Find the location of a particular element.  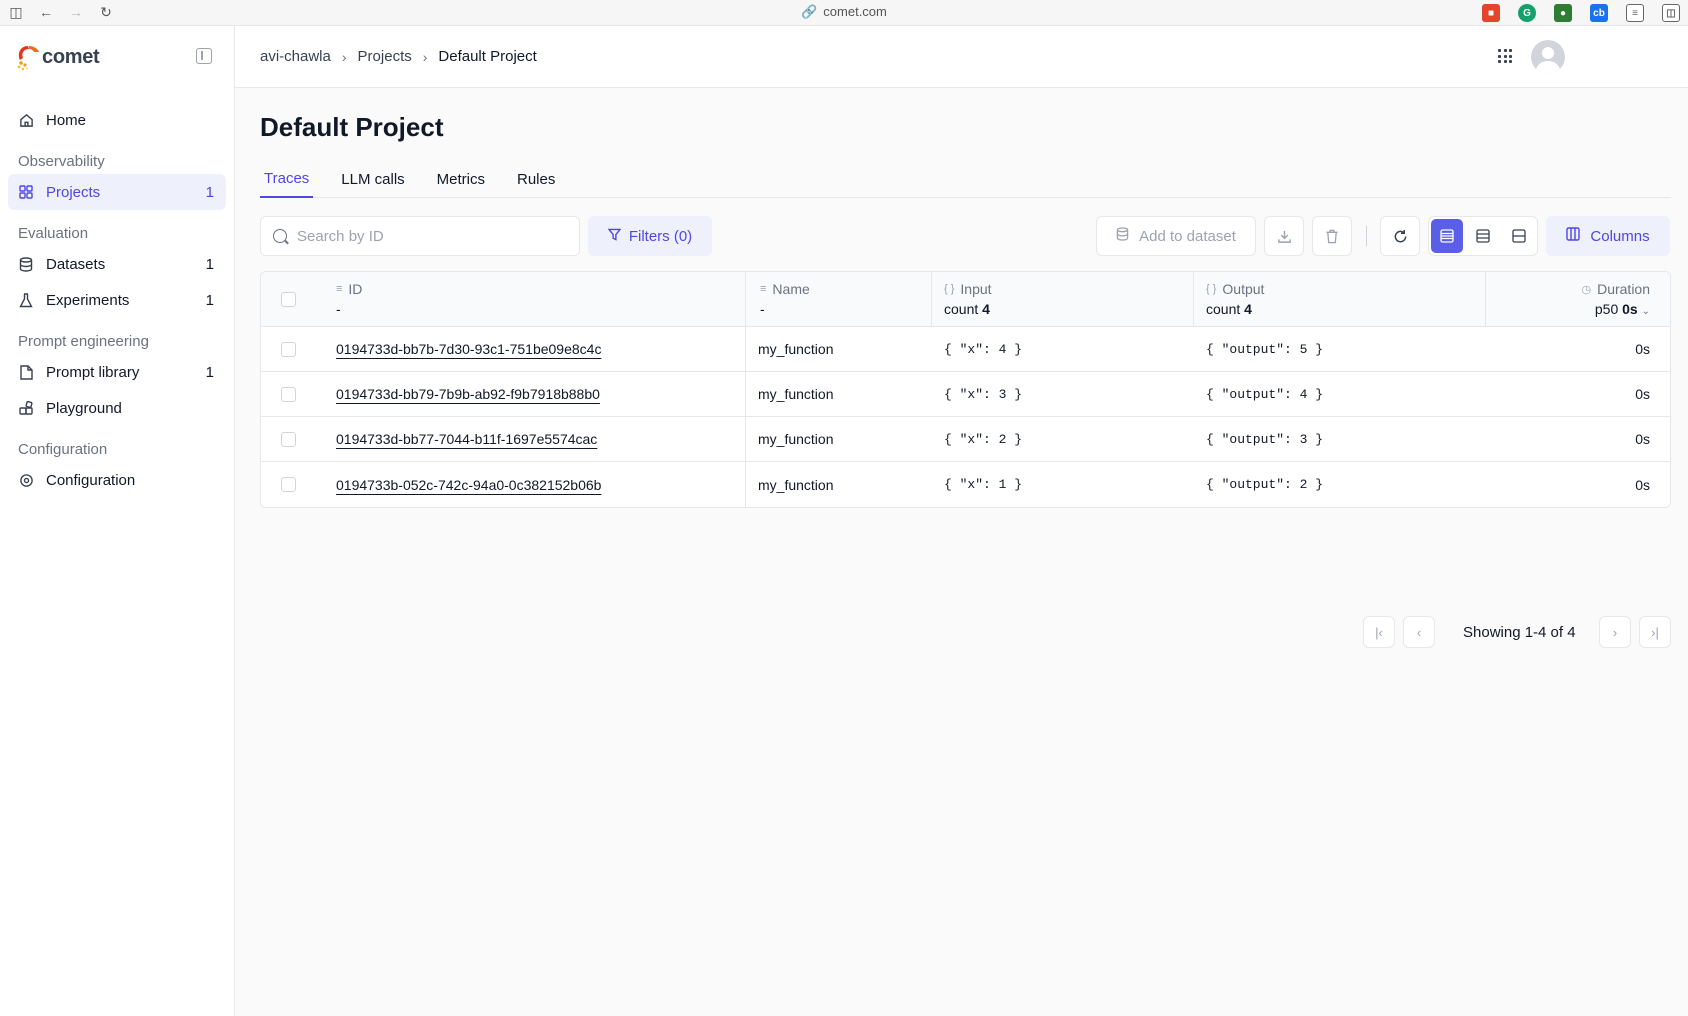

breadcrumb-projects: Projects is located at coordinates (385, 56).